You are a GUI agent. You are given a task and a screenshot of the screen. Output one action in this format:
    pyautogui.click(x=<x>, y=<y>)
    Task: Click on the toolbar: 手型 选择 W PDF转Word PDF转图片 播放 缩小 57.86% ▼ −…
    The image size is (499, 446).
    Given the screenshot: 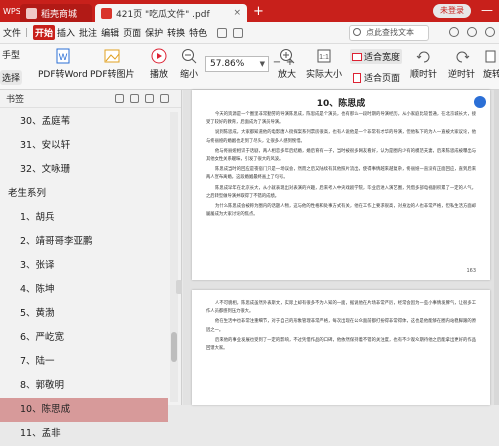 What is the action you would take?
    pyautogui.click(x=249, y=67)
    